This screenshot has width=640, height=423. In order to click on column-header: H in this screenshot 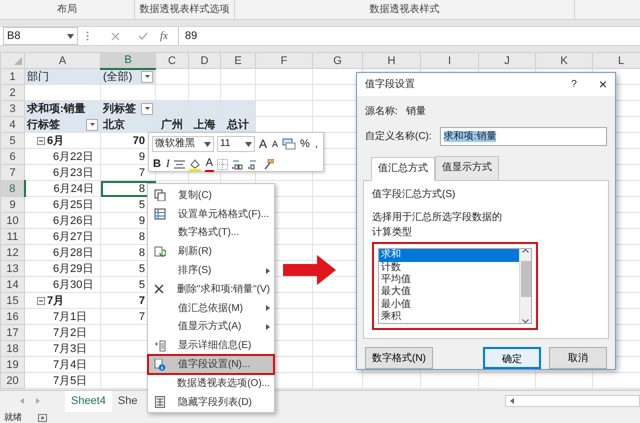, I will do `click(391, 60)`.